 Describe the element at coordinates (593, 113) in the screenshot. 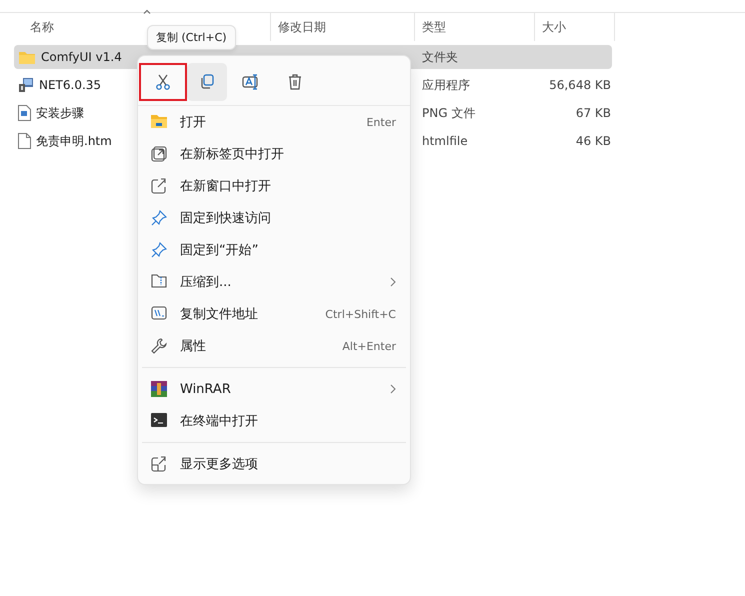

I see `file-size: 67 KB` at that location.